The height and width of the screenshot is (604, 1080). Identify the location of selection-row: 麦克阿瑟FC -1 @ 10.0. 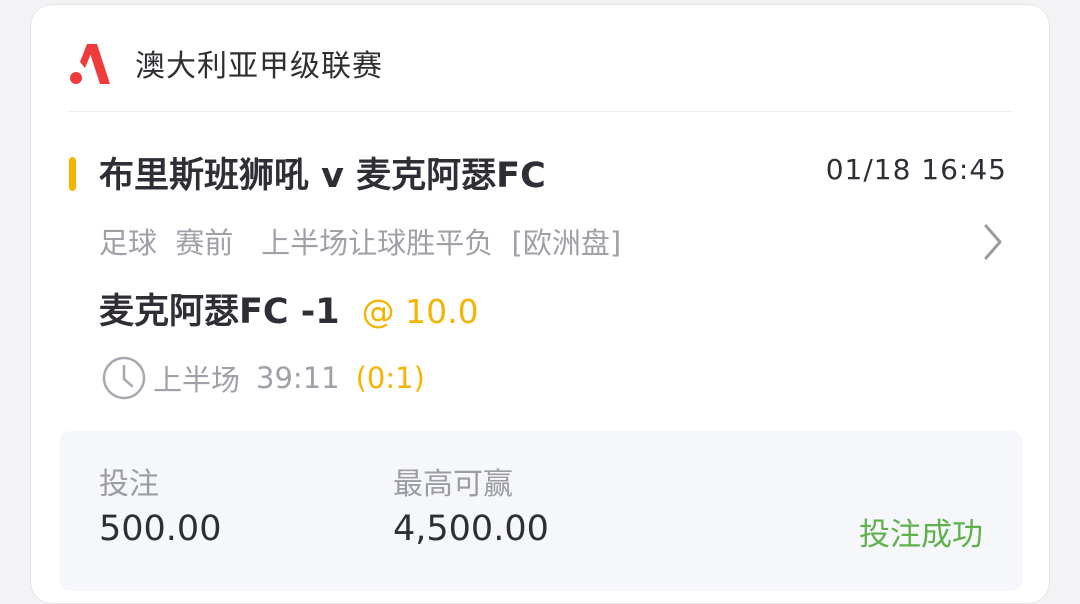
(289, 308).